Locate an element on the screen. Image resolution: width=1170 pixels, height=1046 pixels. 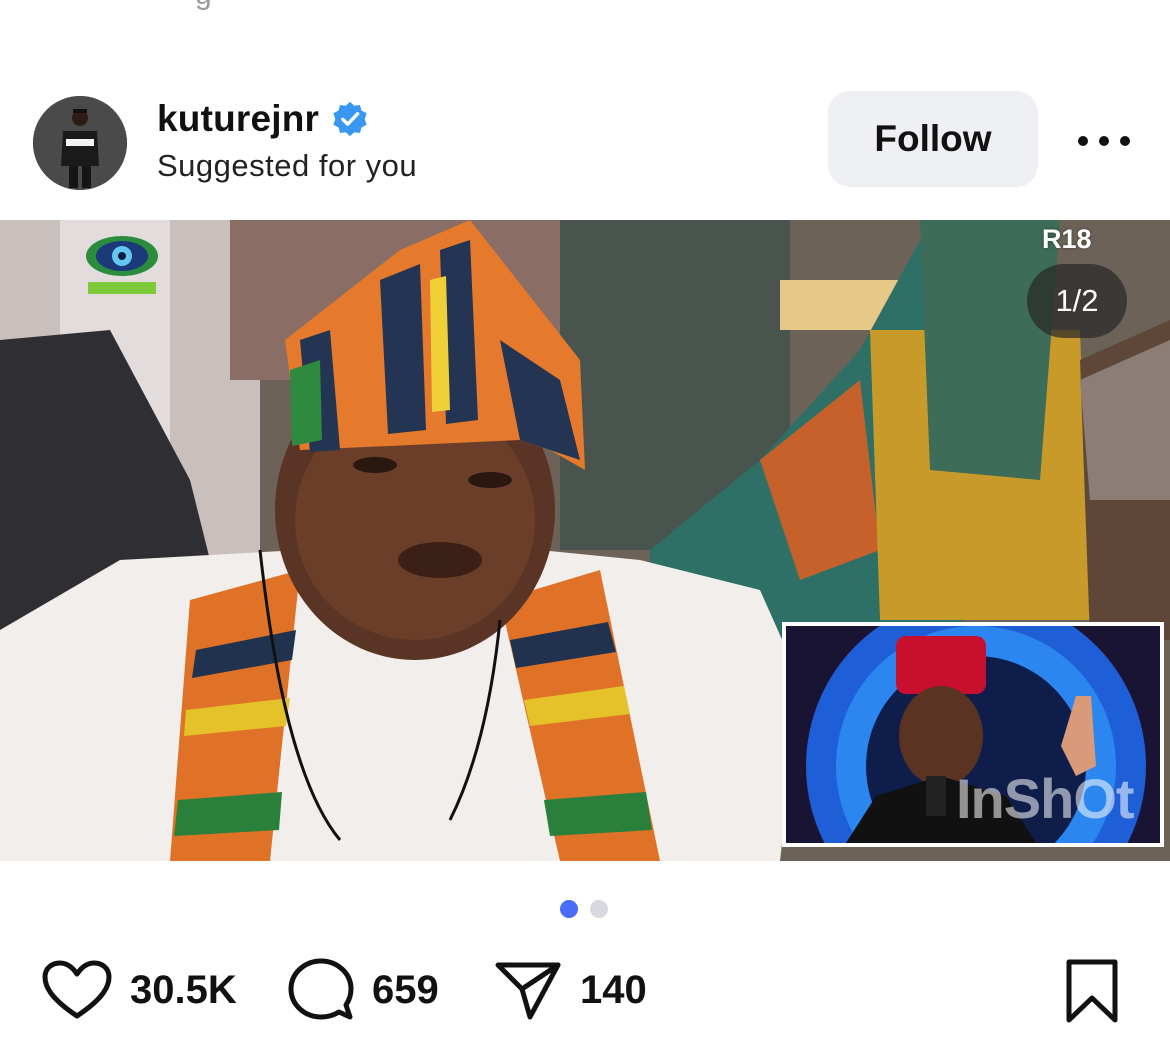
share-button: 140 is located at coordinates (570, 990).